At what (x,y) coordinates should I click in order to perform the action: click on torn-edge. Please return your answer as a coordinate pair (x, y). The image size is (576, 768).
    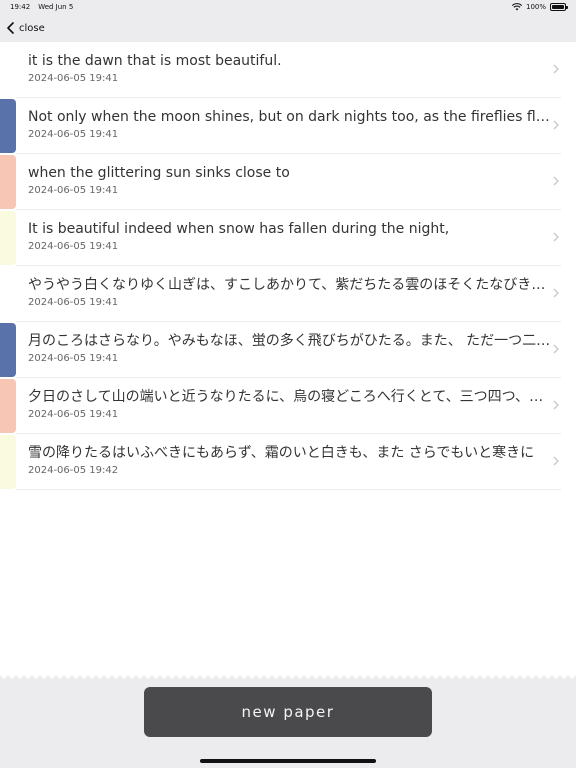
    Looking at the image, I should click on (288, 674).